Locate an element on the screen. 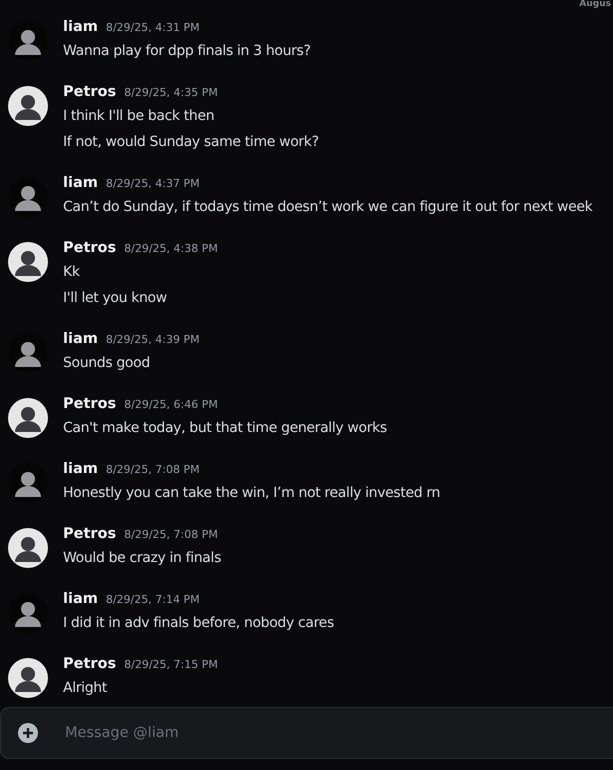 The image size is (613, 770). timestamp: 8/29/25, 4:31 PM is located at coordinates (153, 27).